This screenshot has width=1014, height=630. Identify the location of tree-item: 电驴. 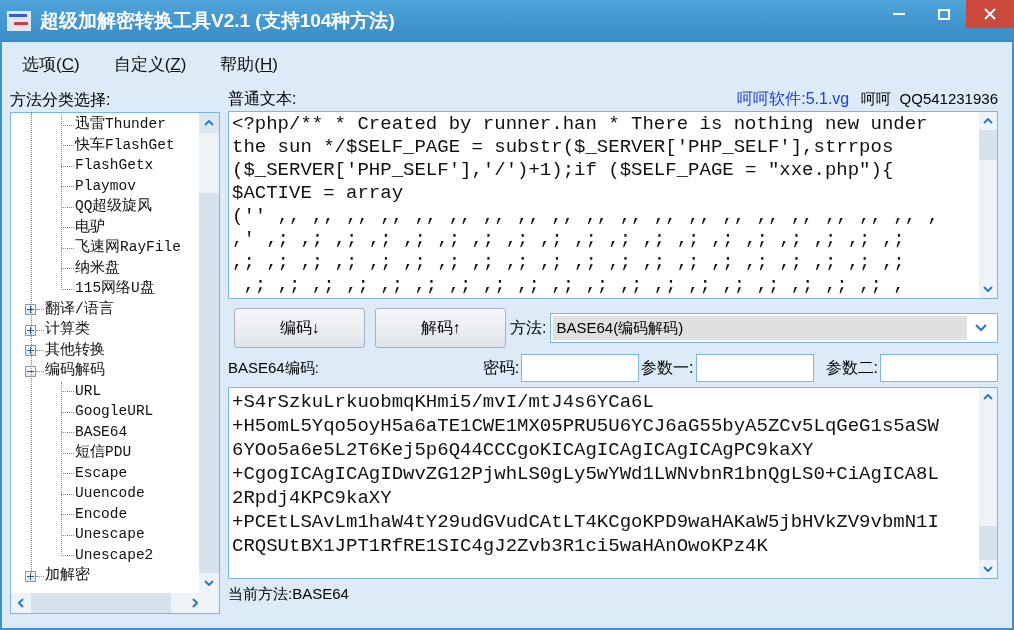
(90, 227).